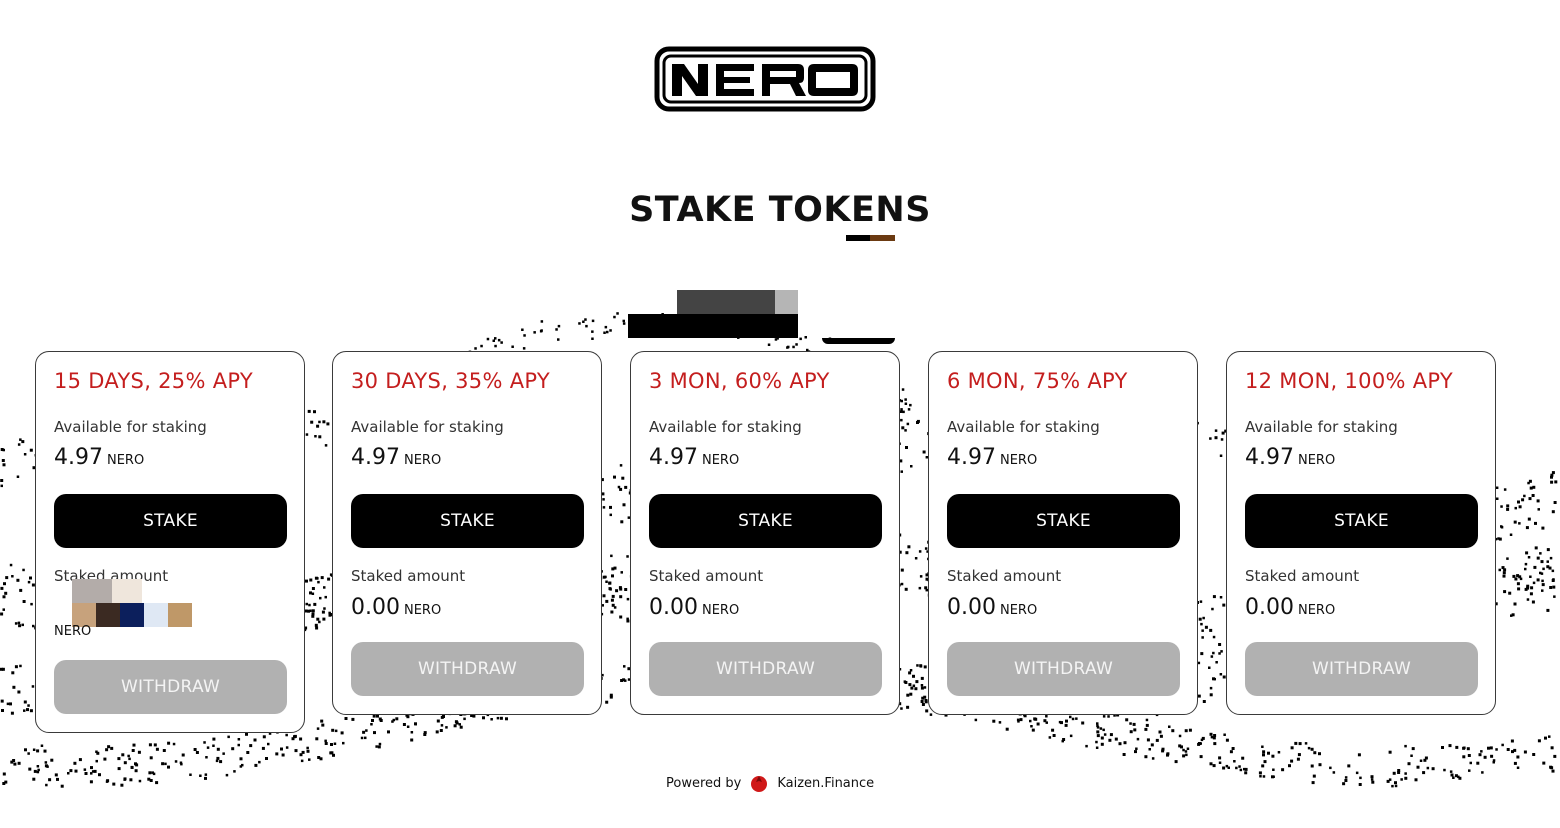 Image resolution: width=1560 pixels, height=828 pixels. What do you see at coordinates (759, 784) in the screenshot?
I see `kaizen-logo-icon` at bounding box center [759, 784].